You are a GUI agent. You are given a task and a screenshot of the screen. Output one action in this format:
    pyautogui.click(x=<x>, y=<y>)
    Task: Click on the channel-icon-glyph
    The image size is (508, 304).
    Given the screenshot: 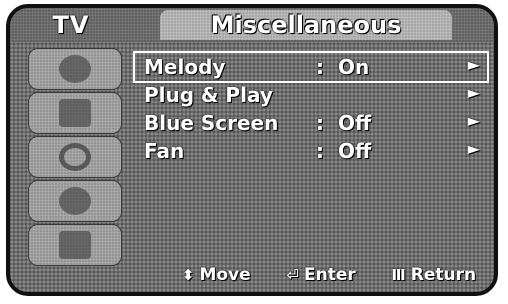 What is the action you would take?
    pyautogui.click(x=75, y=157)
    